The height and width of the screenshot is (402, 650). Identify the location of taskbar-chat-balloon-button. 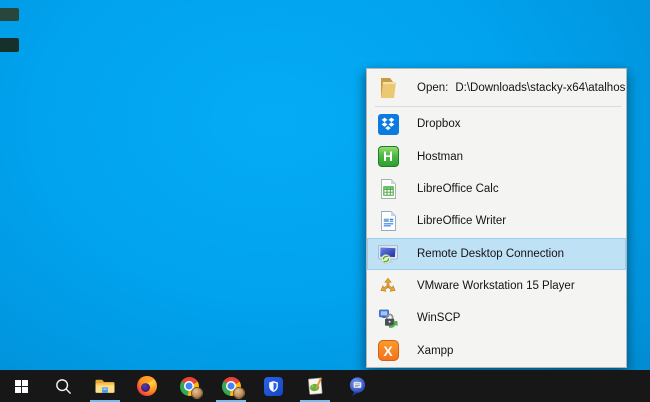
(357, 386).